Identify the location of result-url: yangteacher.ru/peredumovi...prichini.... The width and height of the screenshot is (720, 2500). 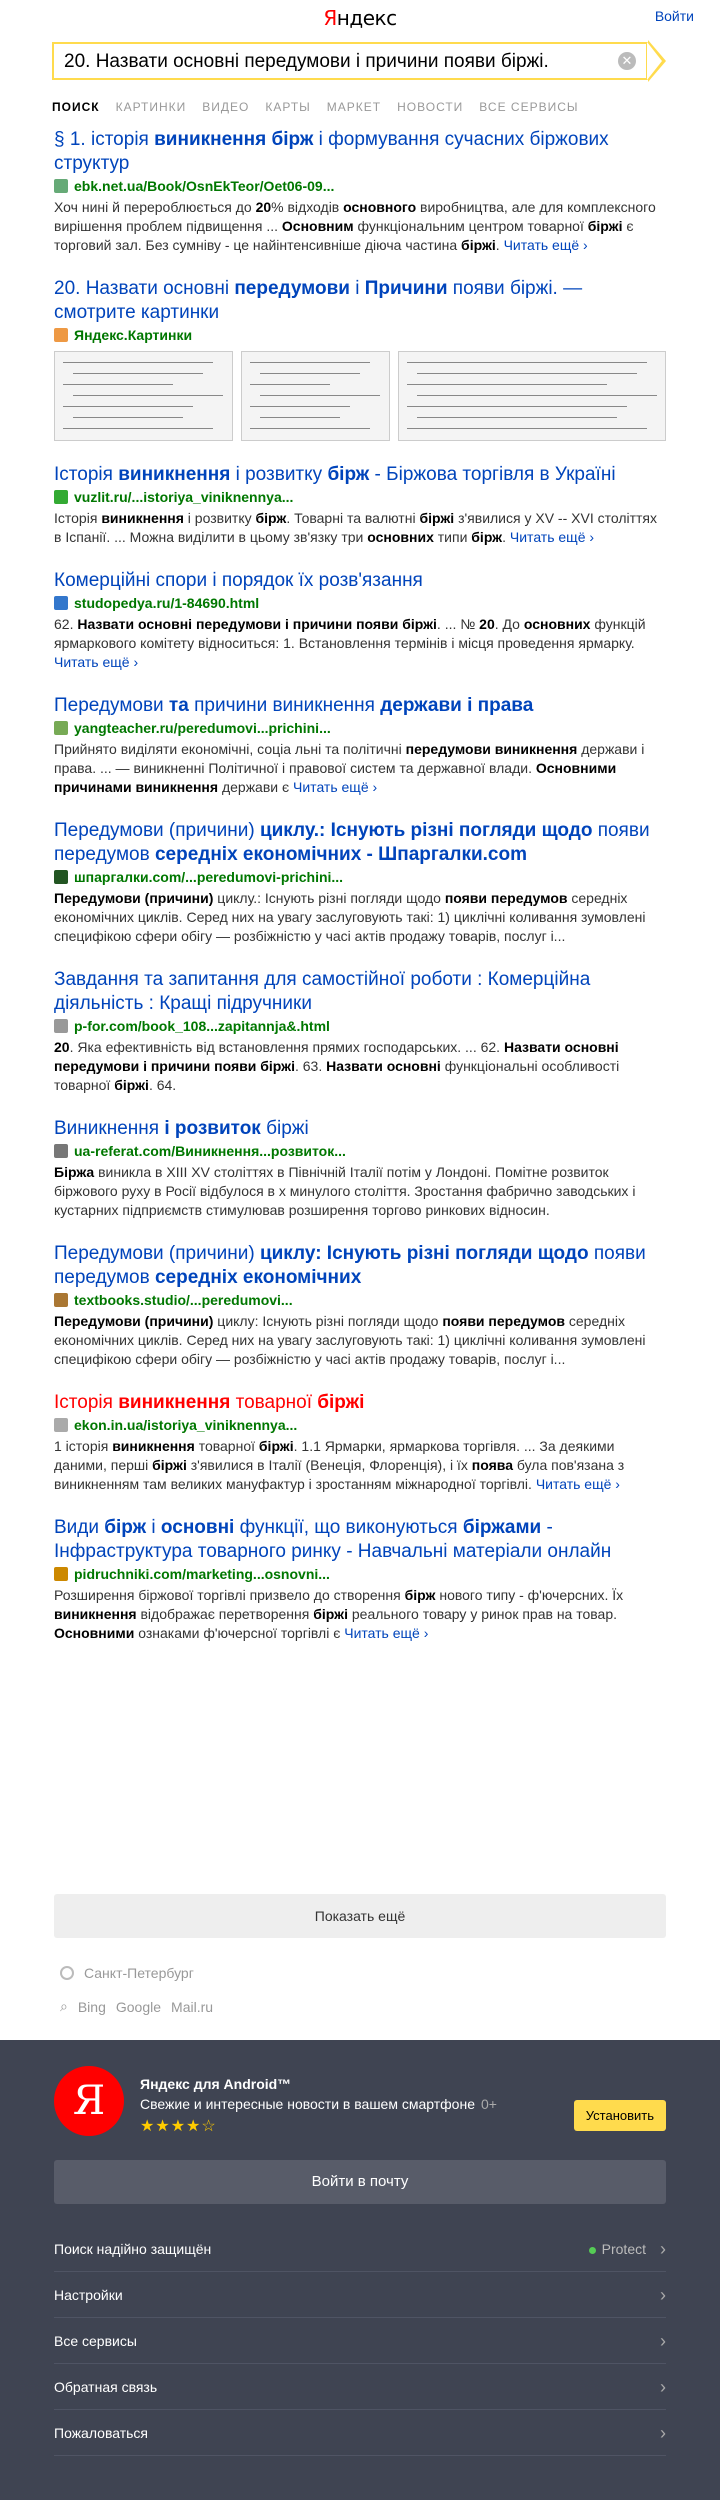
(360, 728).